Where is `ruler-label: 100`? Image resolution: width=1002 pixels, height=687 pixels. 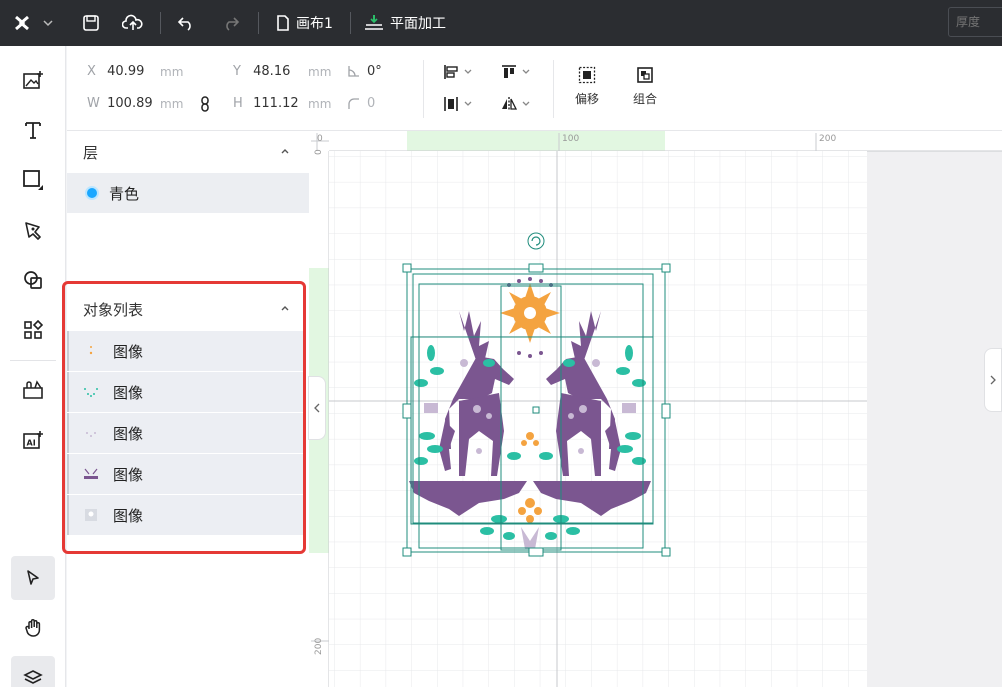
ruler-label: 100 is located at coordinates (570, 139).